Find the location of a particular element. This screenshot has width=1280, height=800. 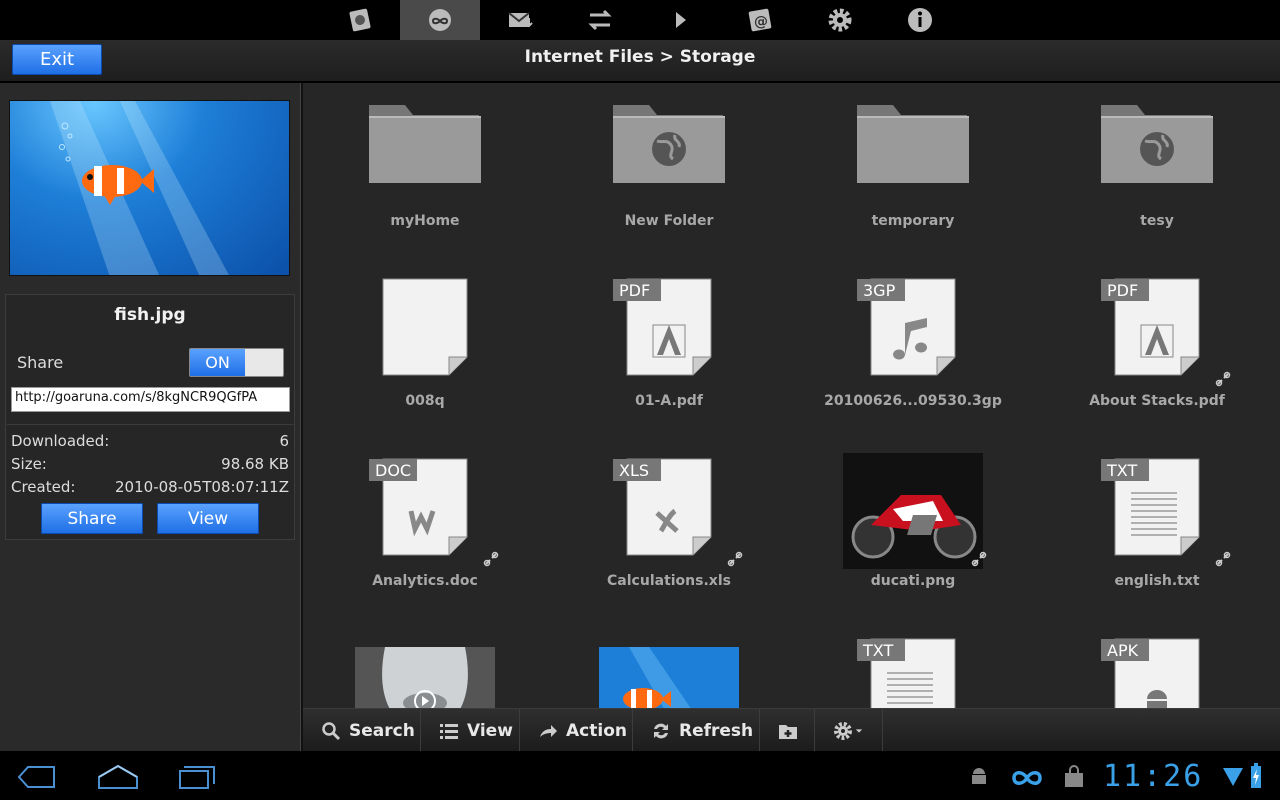

svg-text: APK is located at coordinates (1123, 650).